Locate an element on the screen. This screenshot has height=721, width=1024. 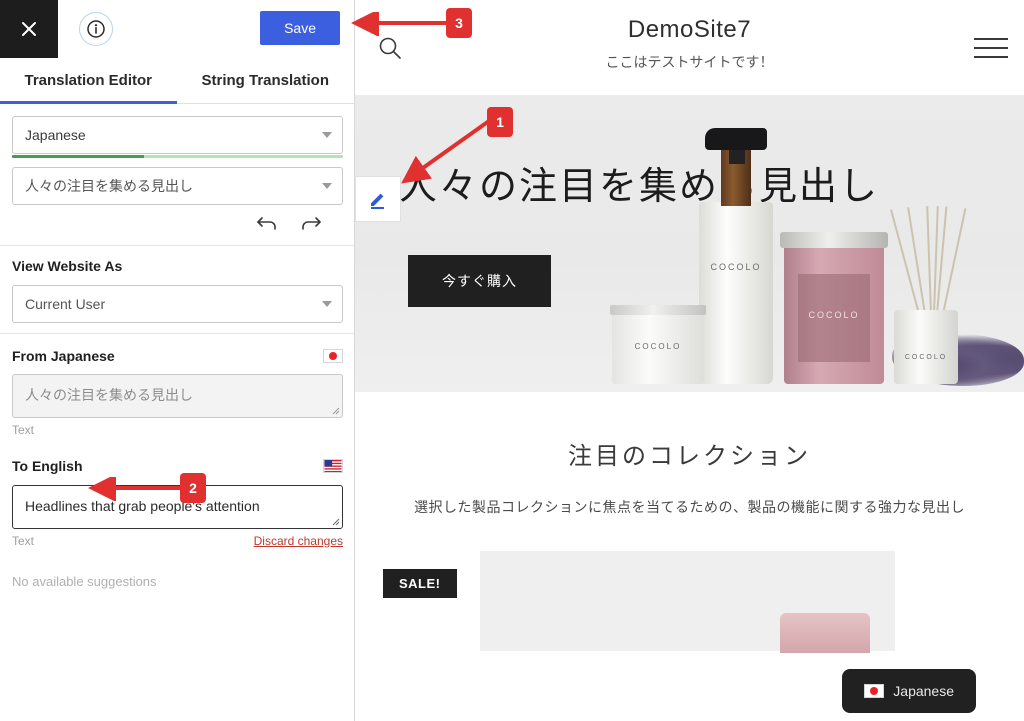
diffuser-bottle: COCOLO is located at coordinates (926, 347).